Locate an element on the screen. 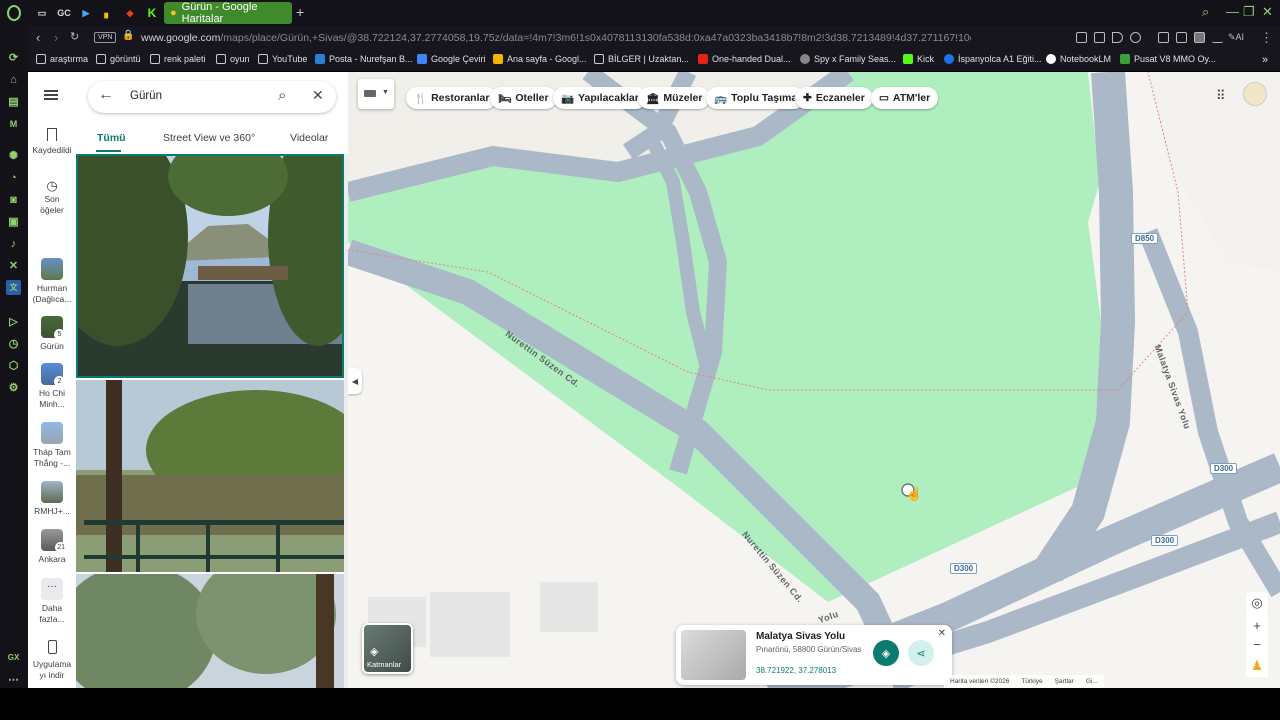  new-tab-button: + is located at coordinates (300, 12).